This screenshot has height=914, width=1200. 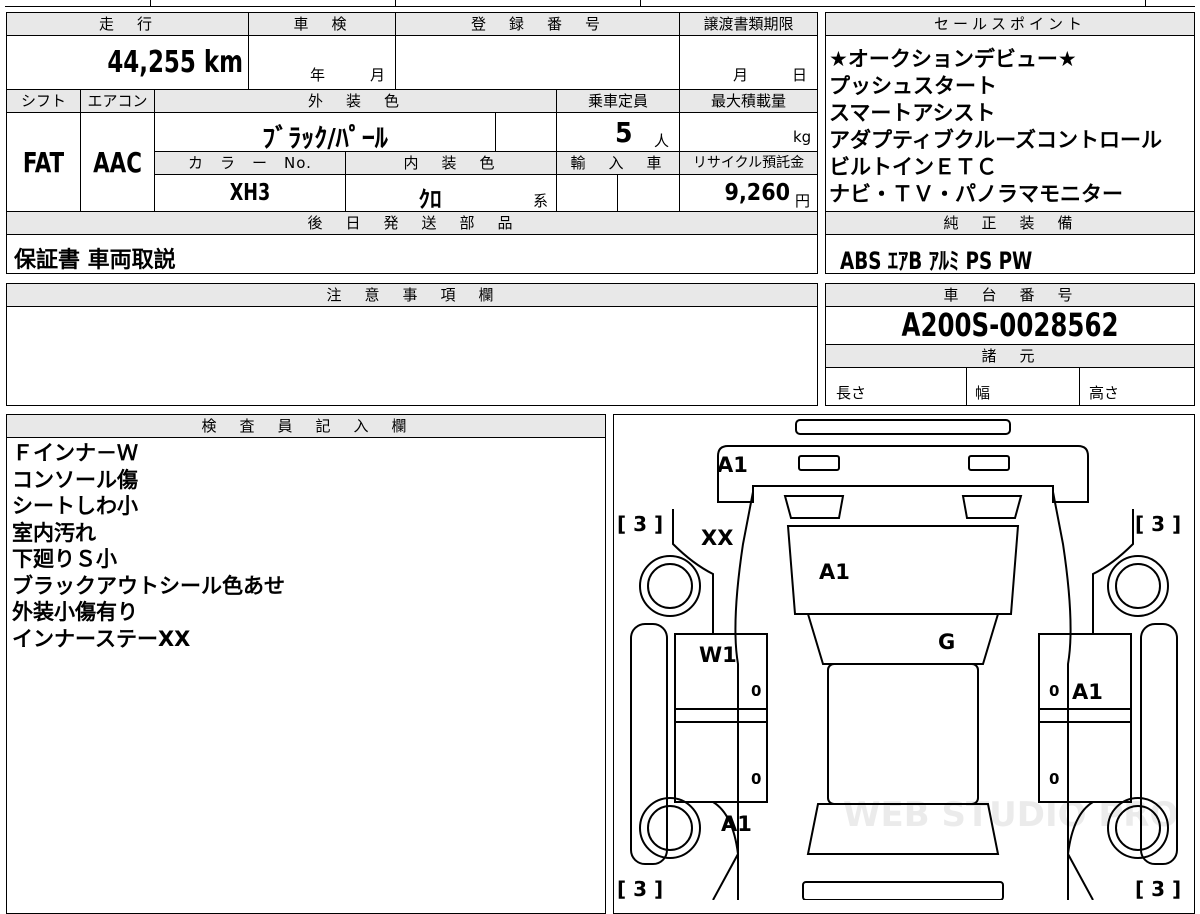 I want to click on right-rear-door-shape, so click(x=1085, y=762).